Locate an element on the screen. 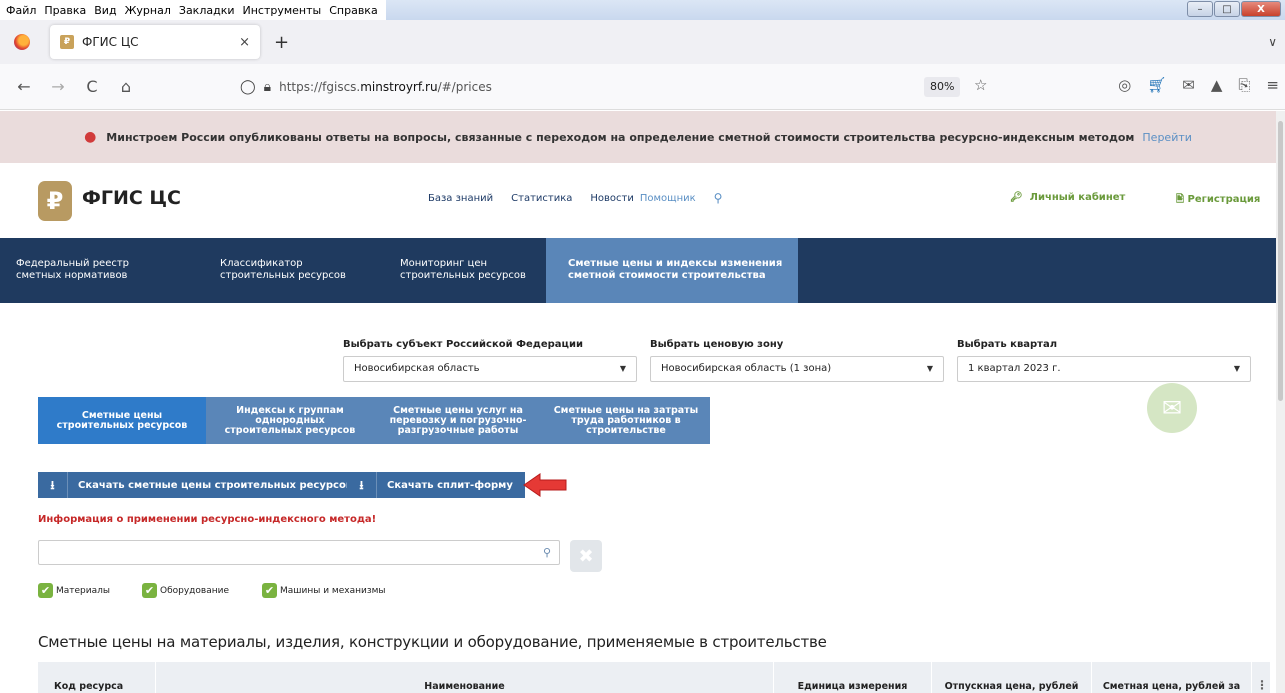  subject-value: Новосибирская область is located at coordinates (417, 368).